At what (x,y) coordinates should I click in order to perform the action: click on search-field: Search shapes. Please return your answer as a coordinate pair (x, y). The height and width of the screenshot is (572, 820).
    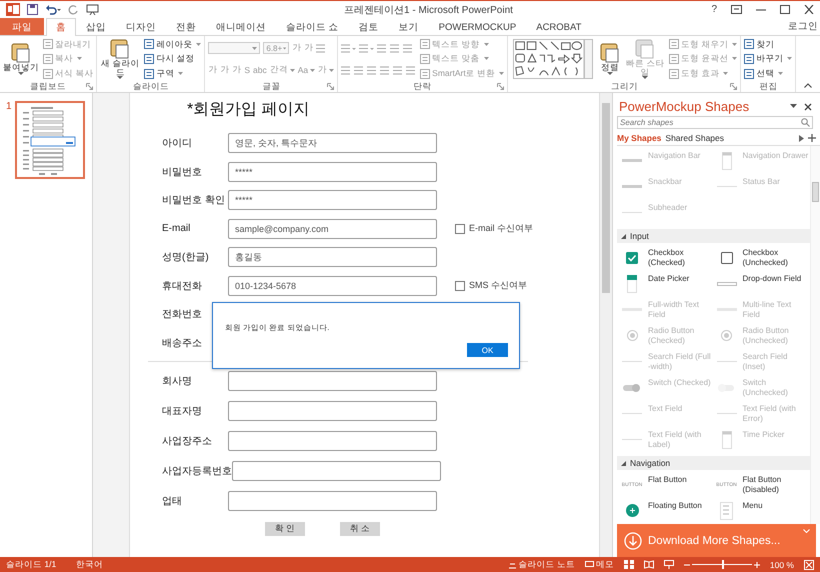
    Looking at the image, I should click on (715, 122).